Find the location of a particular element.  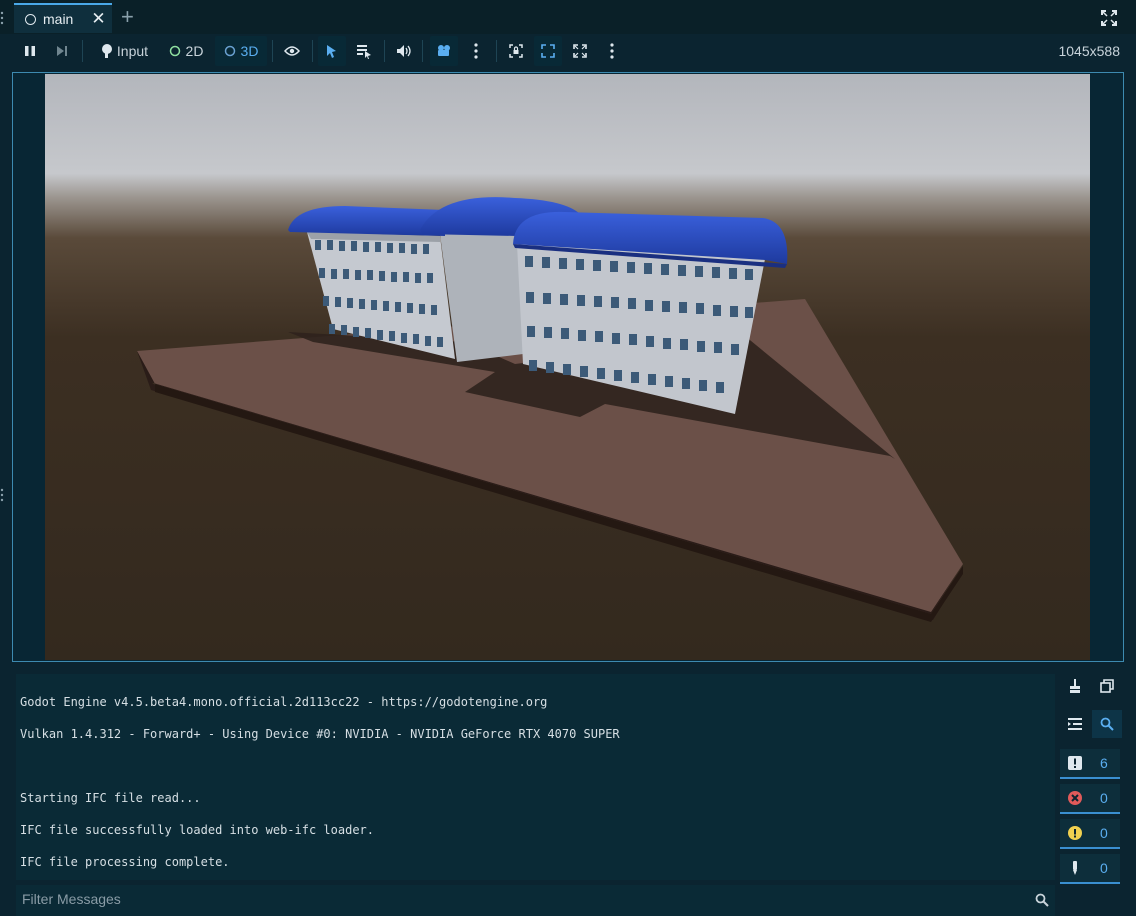

mode-3d-button: 3D is located at coordinates (241, 51).